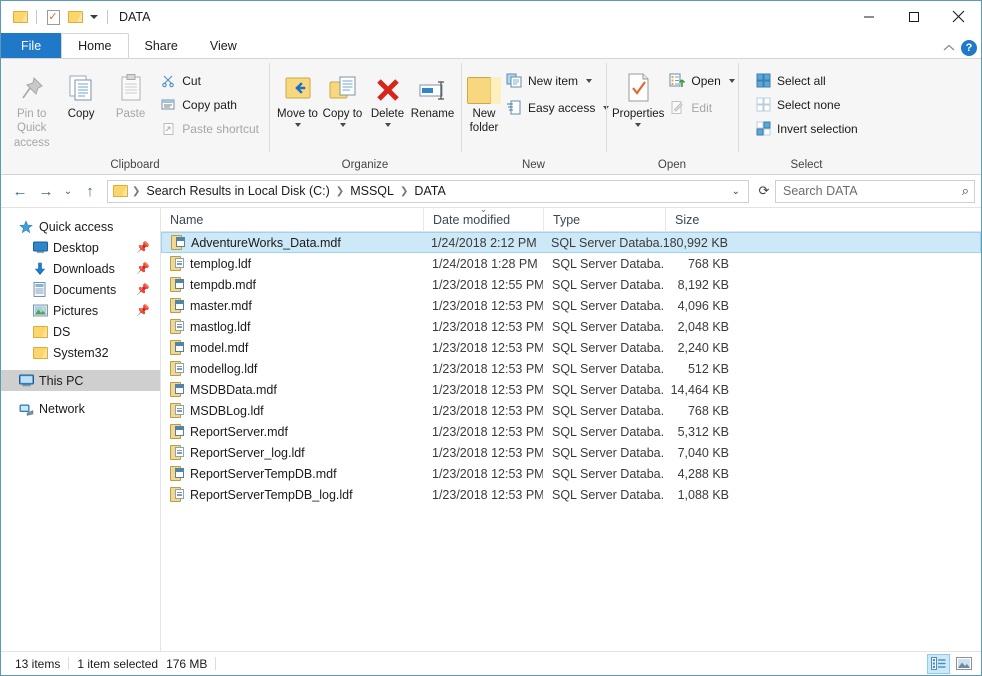 The width and height of the screenshot is (982, 676). Describe the element at coordinates (80, 331) in the screenshot. I see `sidebar-item-ds: DS` at that location.